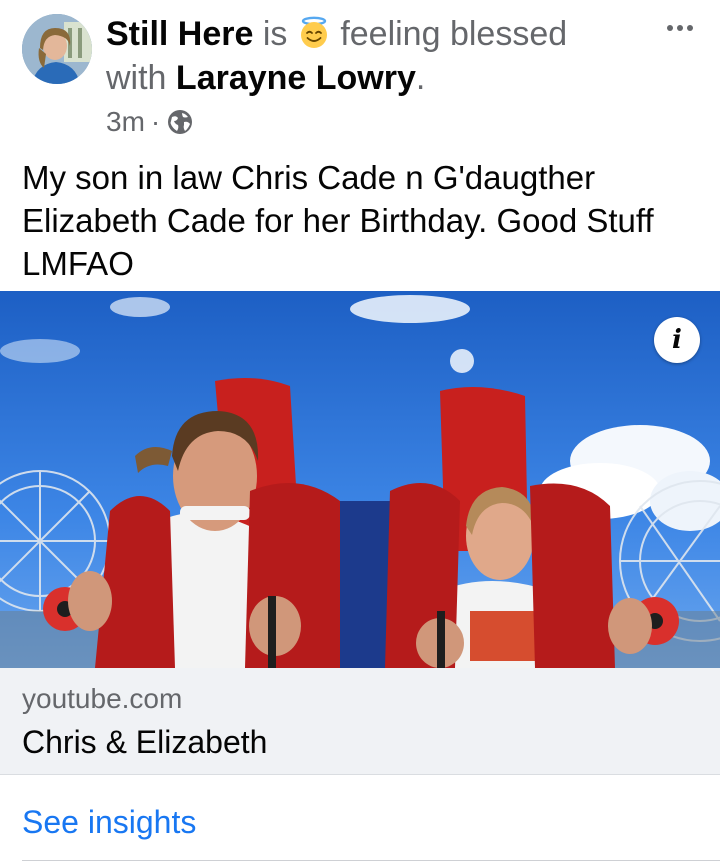 The height and width of the screenshot is (863, 720). I want to click on smiling-face-with-halo-icon, so click(314, 33).